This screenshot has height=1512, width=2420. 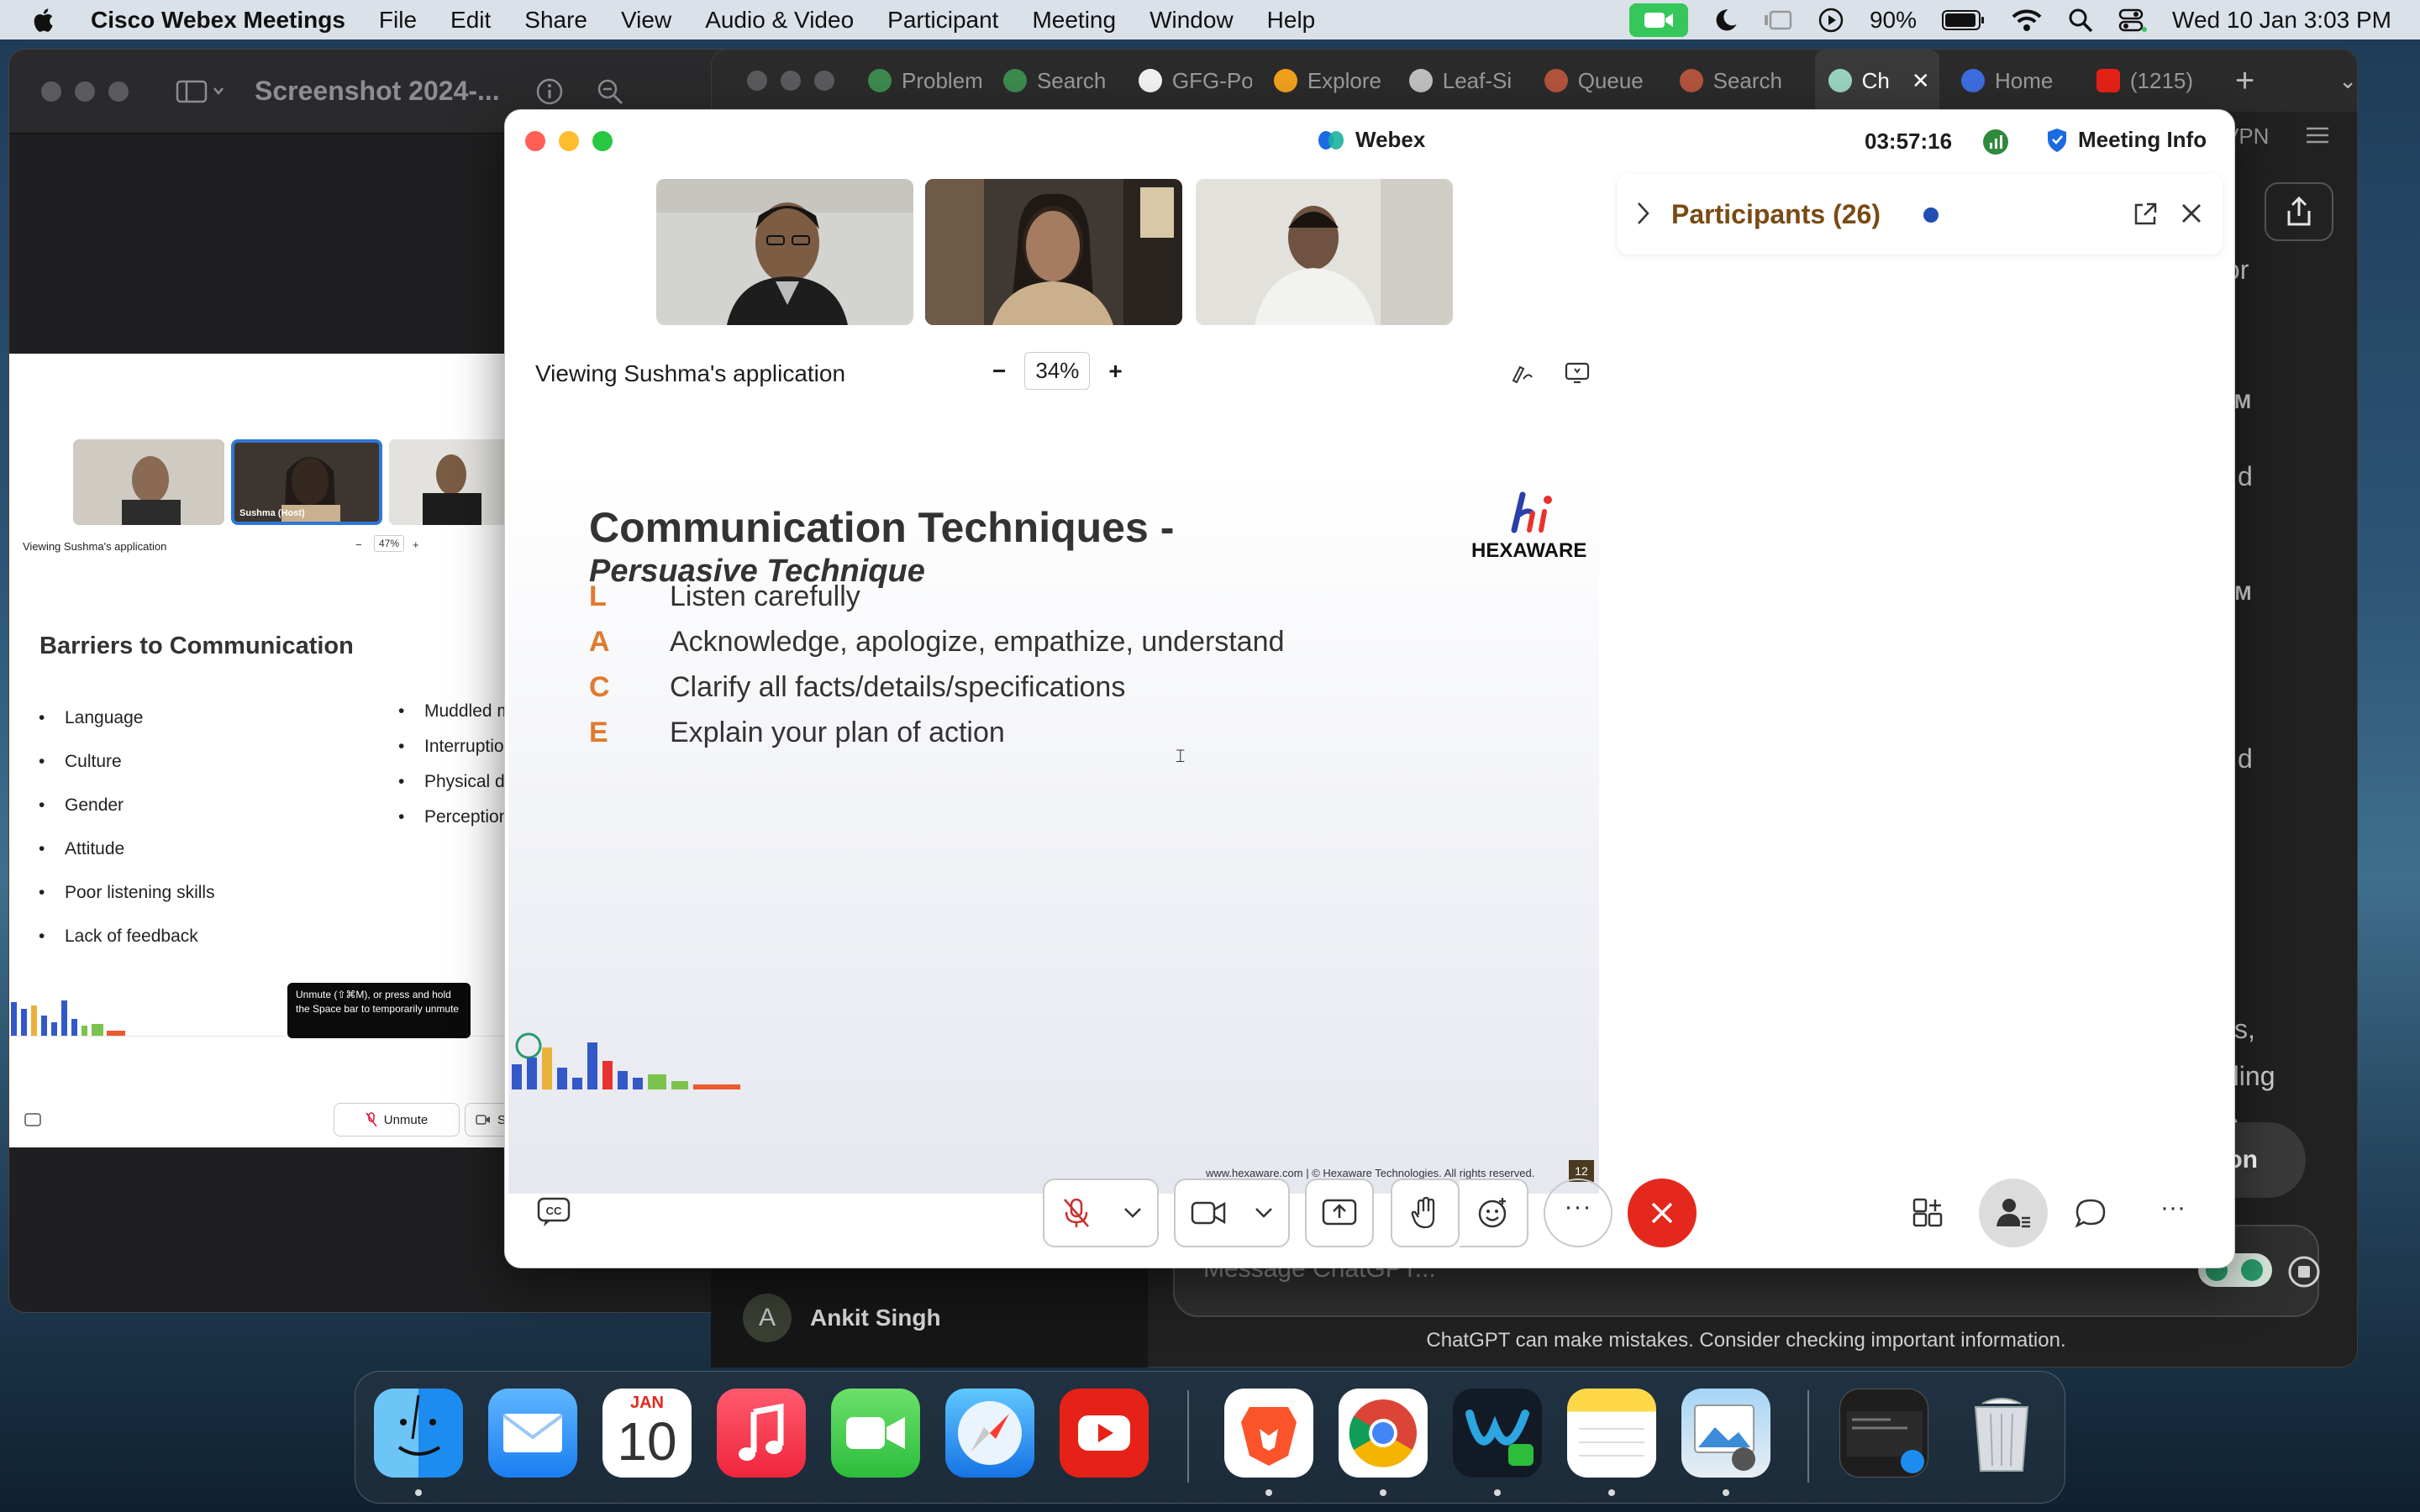 What do you see at coordinates (532, 1433) in the screenshot?
I see `mail-icon` at bounding box center [532, 1433].